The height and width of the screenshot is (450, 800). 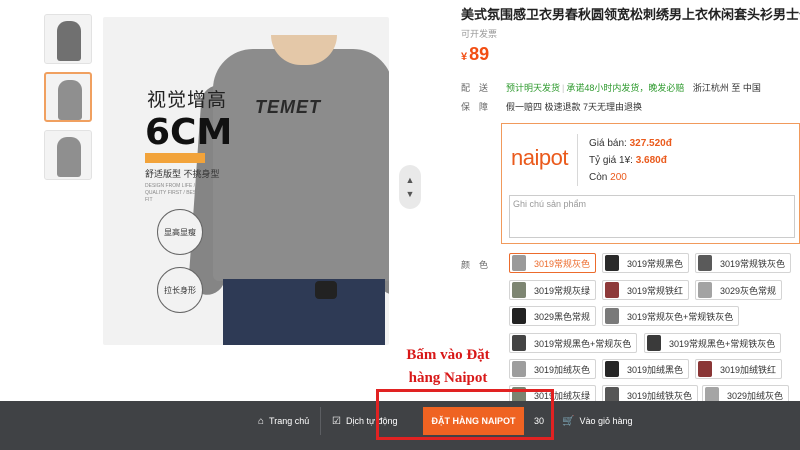 I want to click on stock-value: 200, so click(x=618, y=177).